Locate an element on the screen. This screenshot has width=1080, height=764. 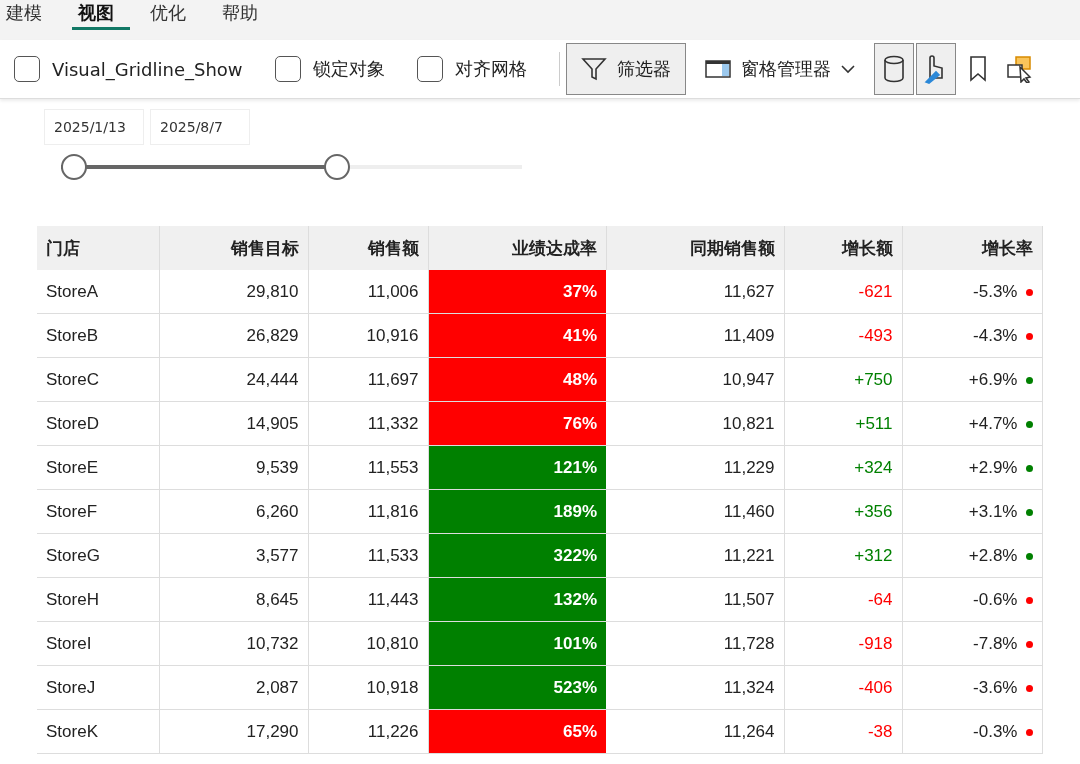
table-cell: StoreA is located at coordinates (98, 292).